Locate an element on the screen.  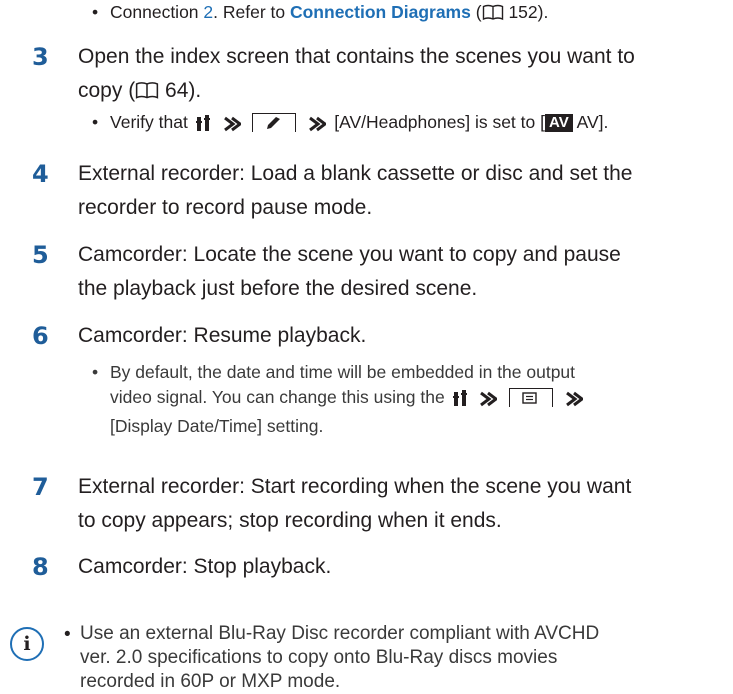
page-ref: 152 is located at coordinates (522, 12).